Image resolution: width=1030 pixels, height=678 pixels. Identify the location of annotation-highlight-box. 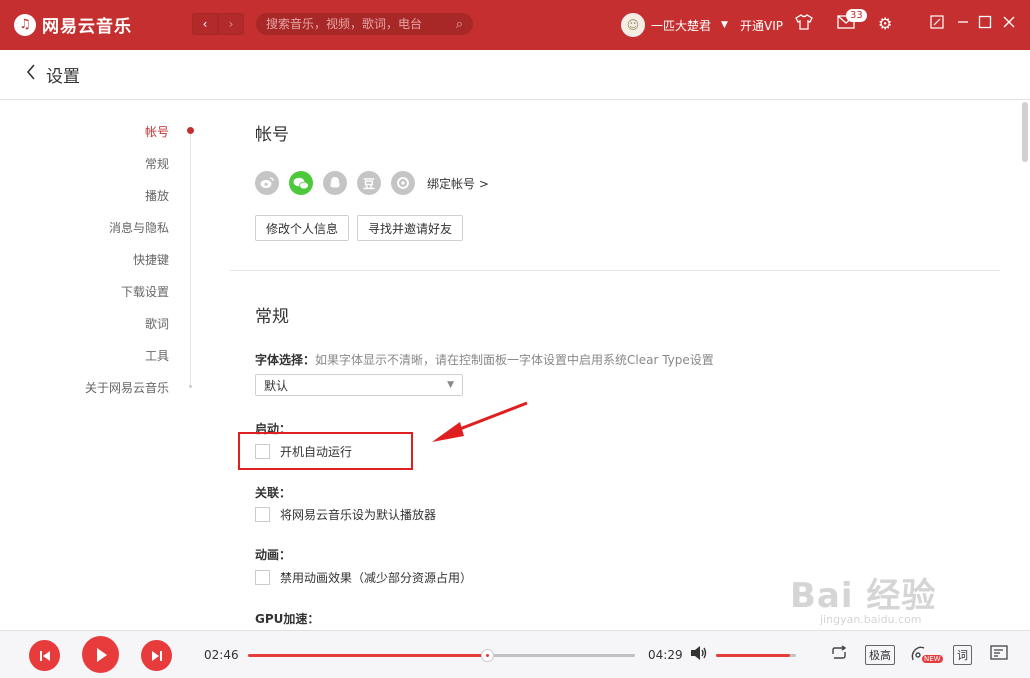
(325, 451).